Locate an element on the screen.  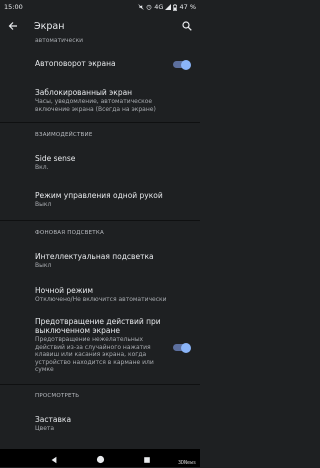
watermark-logo: 3DNews is located at coordinates (186, 463).